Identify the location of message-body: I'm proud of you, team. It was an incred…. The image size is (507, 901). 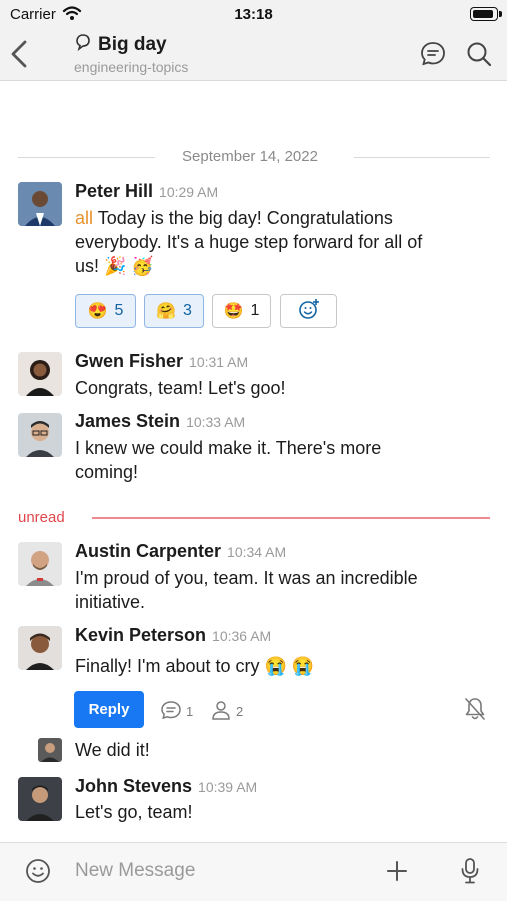
(246, 590).